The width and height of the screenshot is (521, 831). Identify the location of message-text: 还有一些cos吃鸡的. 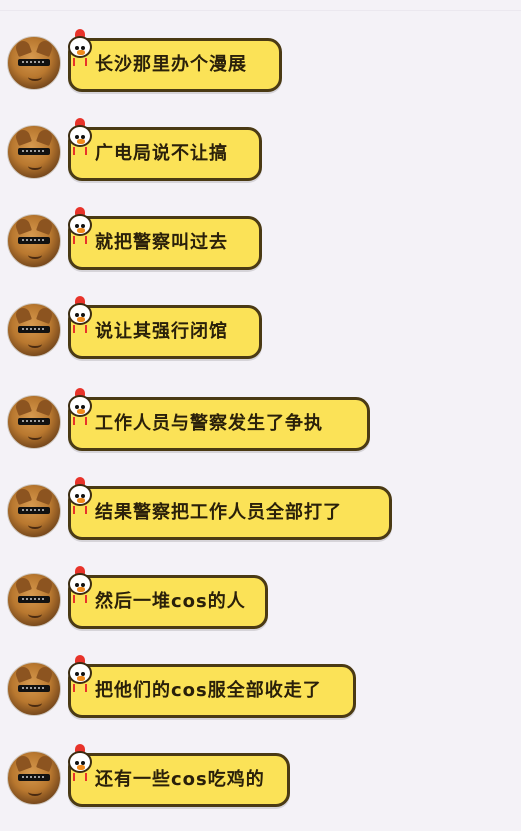
(180, 779).